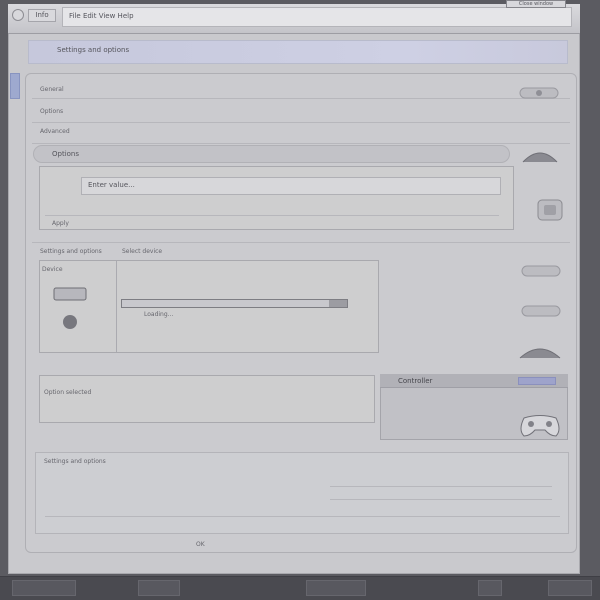  What do you see at coordinates (225, 303) in the screenshot?
I see `progress-fill` at bounding box center [225, 303].